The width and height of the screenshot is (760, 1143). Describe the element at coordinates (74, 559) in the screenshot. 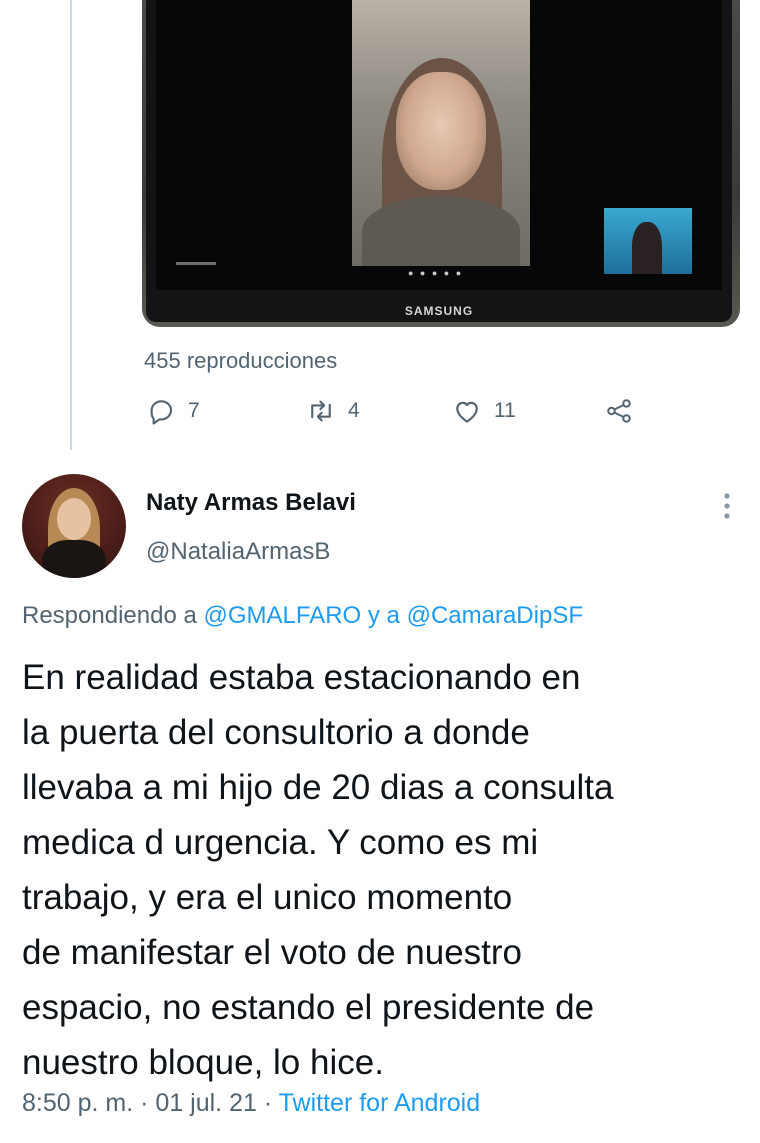

I see `avatar-body` at that location.